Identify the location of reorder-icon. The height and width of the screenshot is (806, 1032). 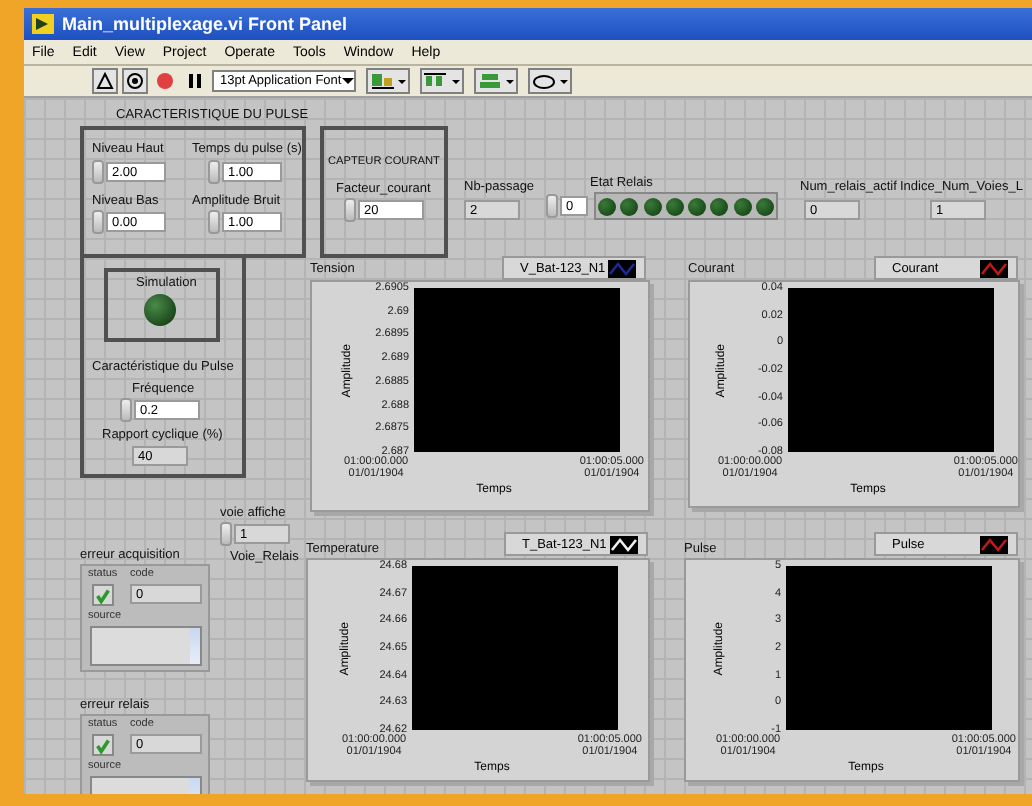
(550, 81).